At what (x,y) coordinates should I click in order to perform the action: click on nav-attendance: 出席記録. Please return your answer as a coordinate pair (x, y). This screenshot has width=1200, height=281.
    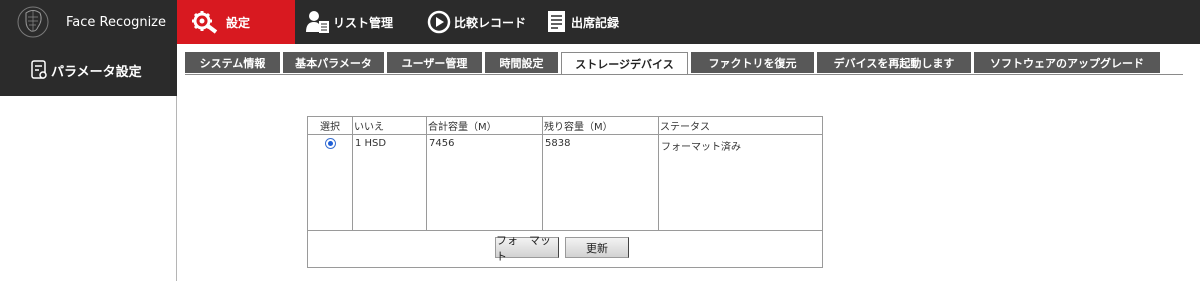
    Looking at the image, I should click on (582, 22).